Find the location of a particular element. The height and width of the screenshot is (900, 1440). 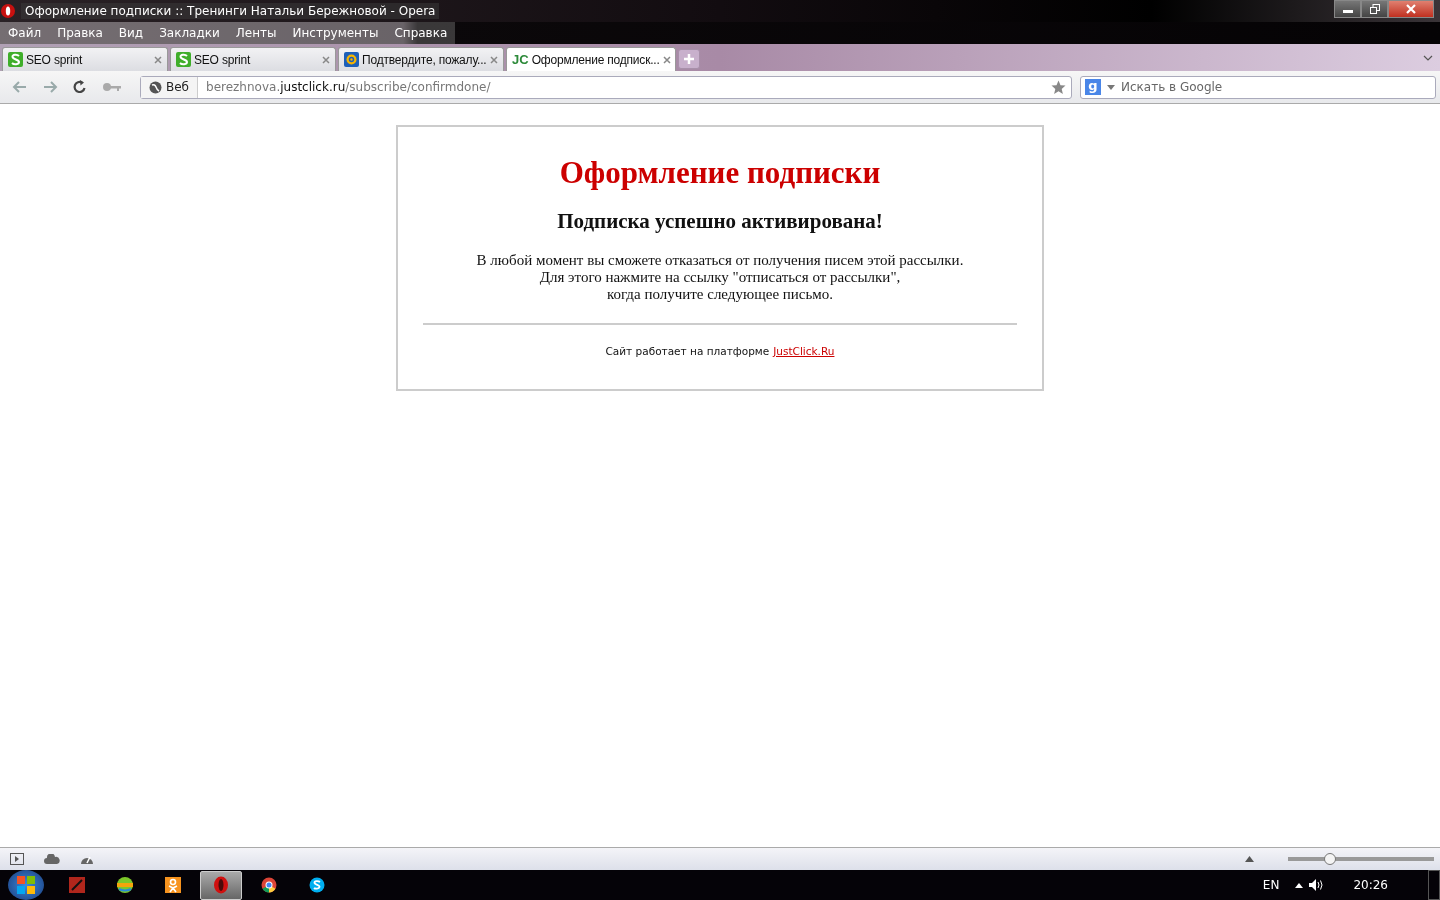

info-text: В любой момент вы сможете отказаться от получения писем этой рассылки. is located at coordinates (720, 260).